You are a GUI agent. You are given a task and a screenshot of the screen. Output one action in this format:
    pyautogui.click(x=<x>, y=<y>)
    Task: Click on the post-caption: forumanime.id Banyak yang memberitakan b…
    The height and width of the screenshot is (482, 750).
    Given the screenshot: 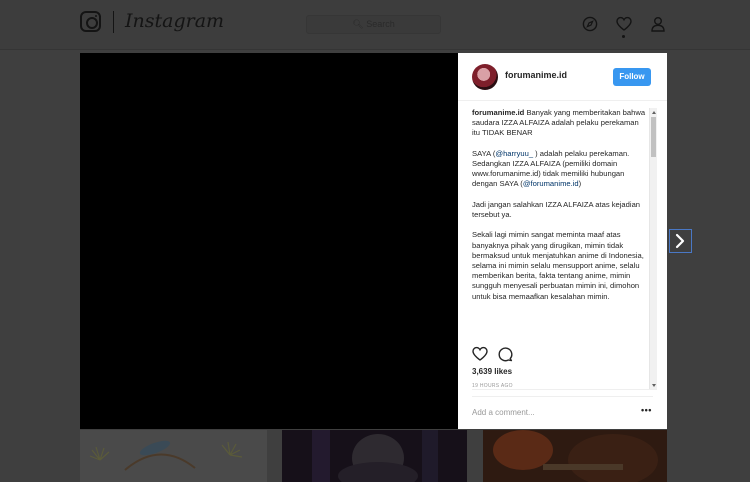 What is the action you would take?
    pyautogui.click(x=559, y=205)
    